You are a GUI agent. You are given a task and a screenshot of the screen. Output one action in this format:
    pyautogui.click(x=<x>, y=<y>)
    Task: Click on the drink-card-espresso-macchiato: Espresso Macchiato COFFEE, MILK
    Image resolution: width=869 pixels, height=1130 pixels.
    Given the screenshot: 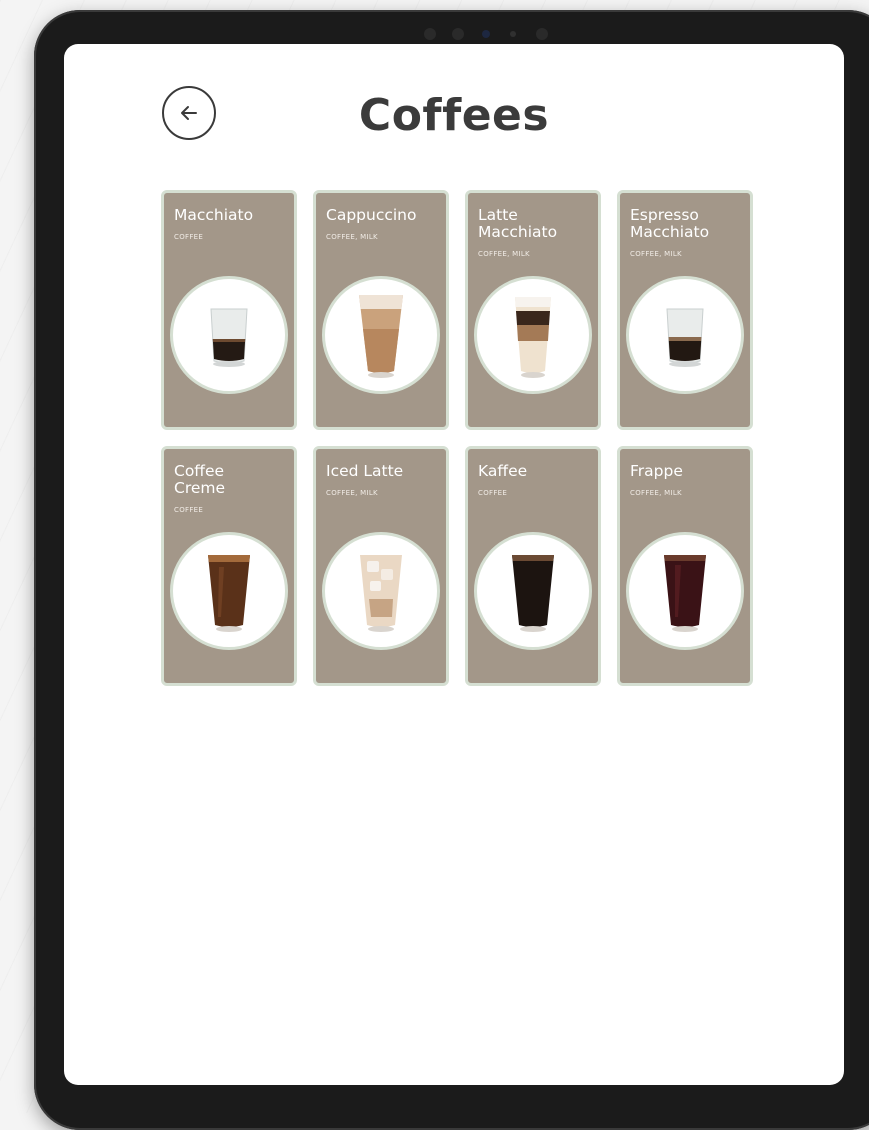 What is the action you would take?
    pyautogui.click(x=685, y=310)
    